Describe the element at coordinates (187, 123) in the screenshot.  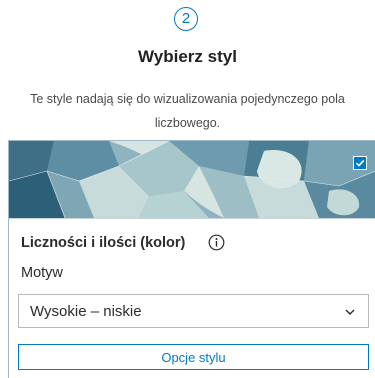
I see `description-line-2: liczbowego.` at that location.